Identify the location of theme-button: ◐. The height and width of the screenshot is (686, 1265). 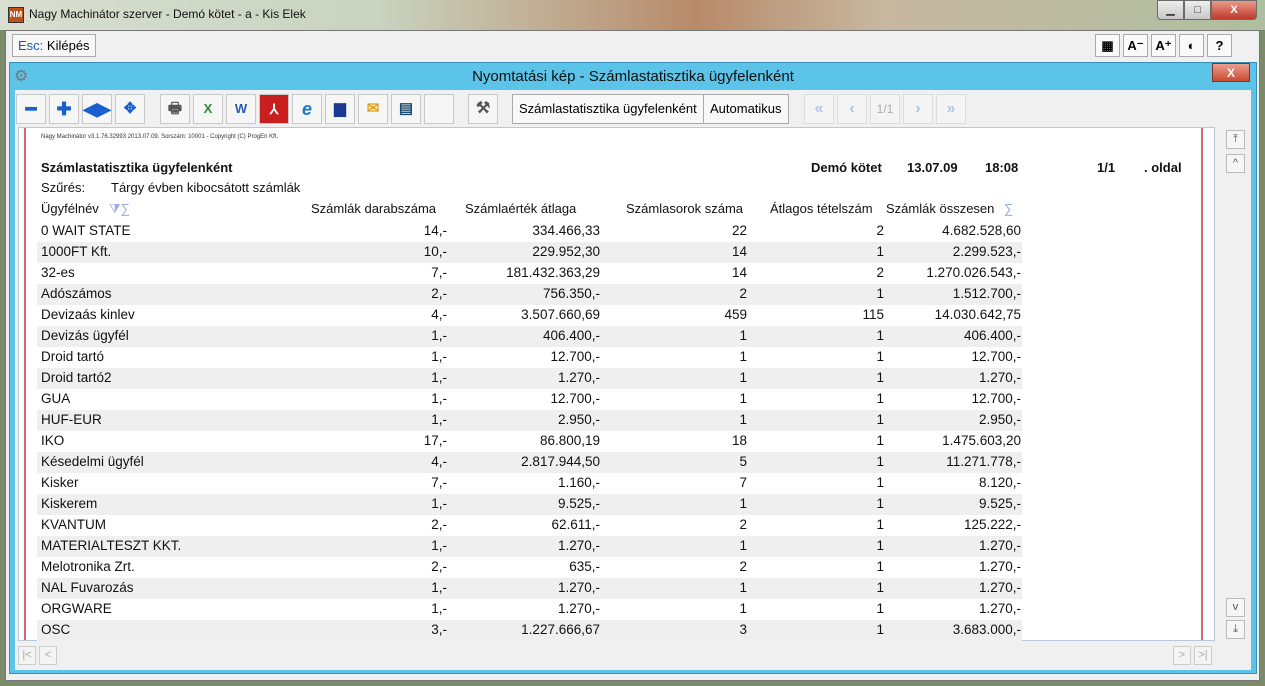
(1191, 45).